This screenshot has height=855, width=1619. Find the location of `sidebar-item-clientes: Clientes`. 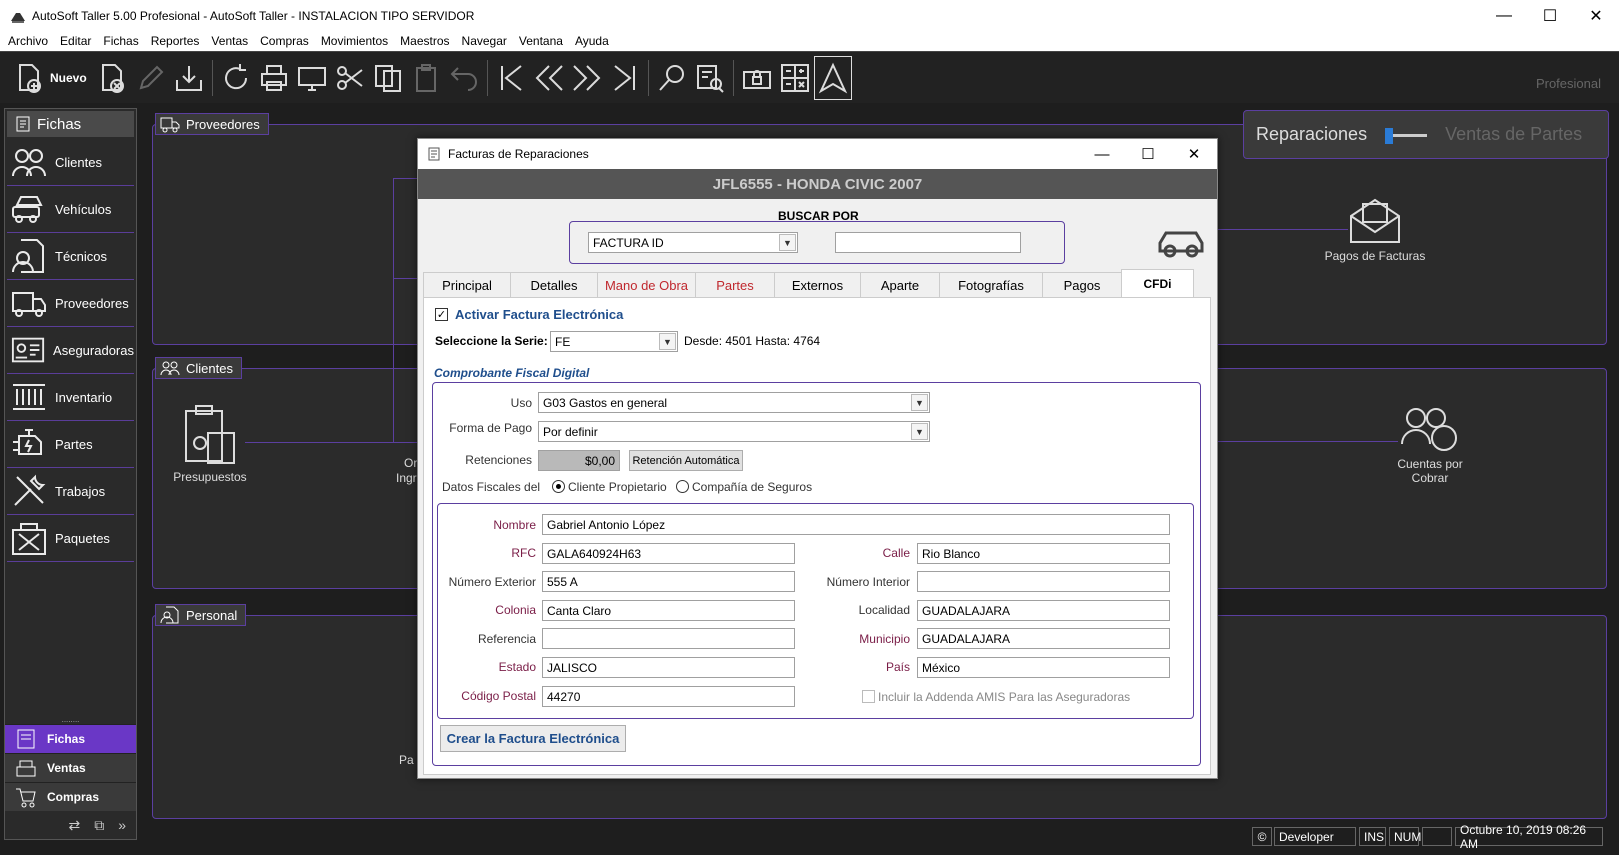

sidebar-item-clientes: Clientes is located at coordinates (70, 162).